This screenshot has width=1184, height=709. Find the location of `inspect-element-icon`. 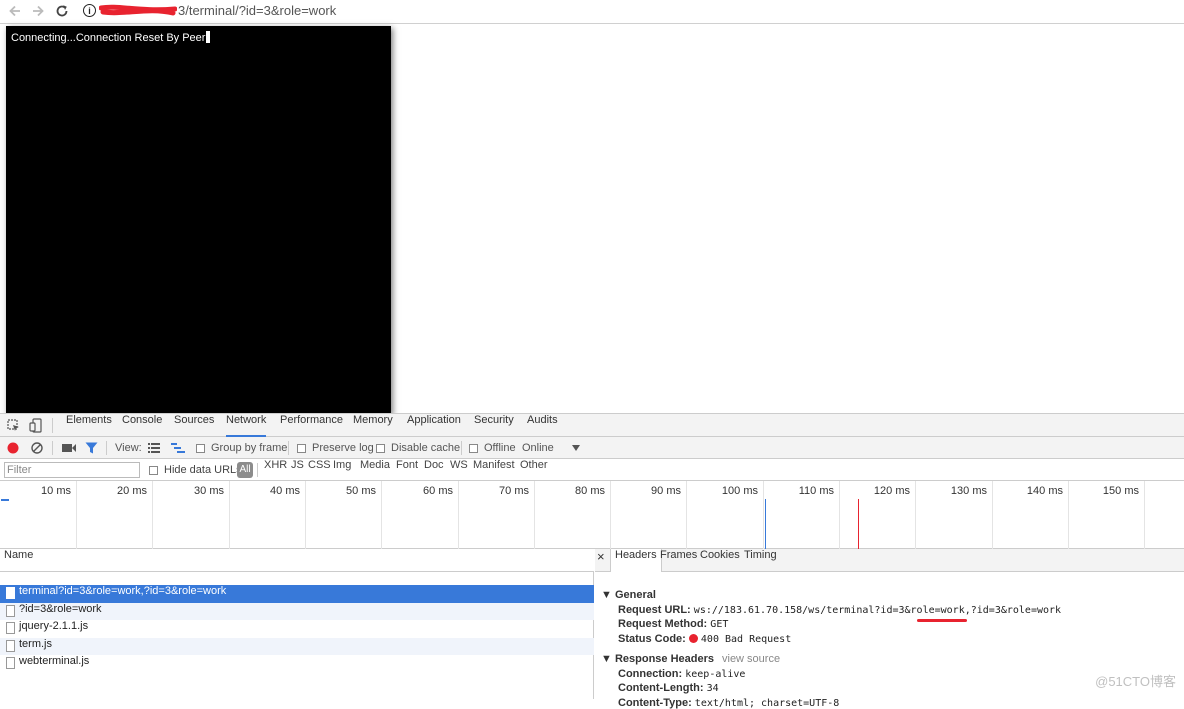

inspect-element-icon is located at coordinates (13, 425).